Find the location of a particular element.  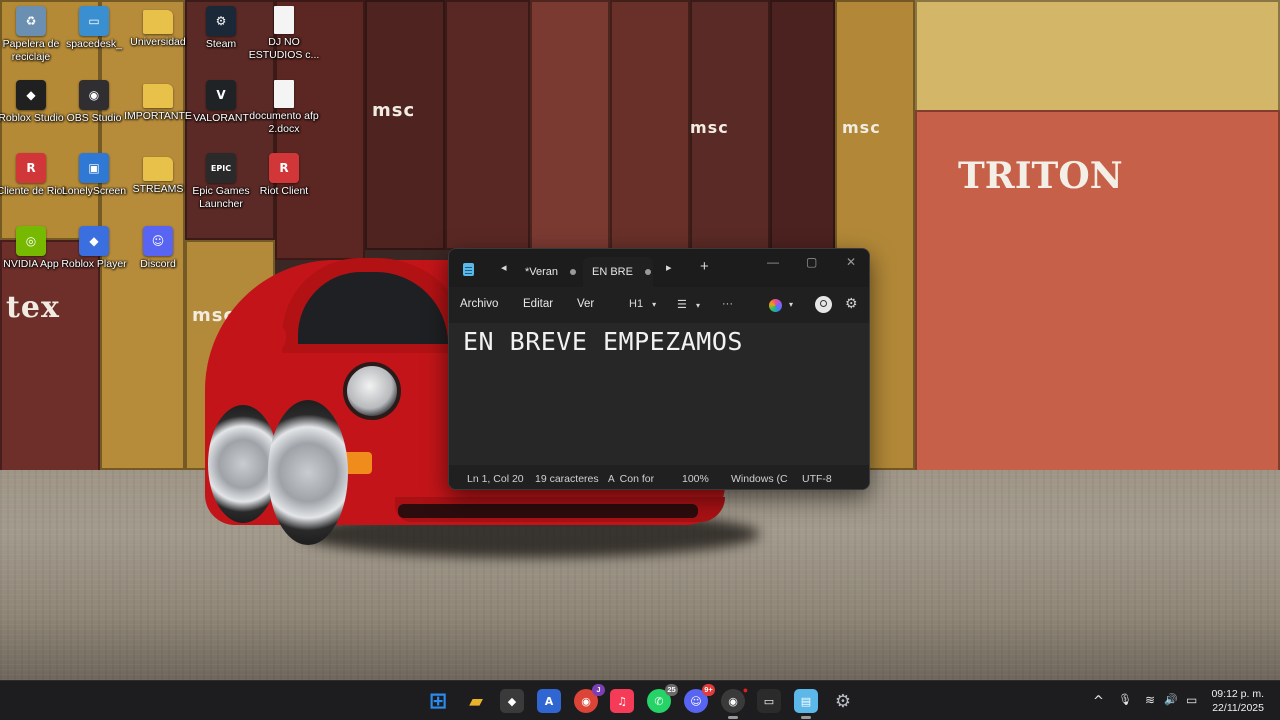

editor-content: EN BREVE EMPEZAMOS is located at coordinates (603, 341).